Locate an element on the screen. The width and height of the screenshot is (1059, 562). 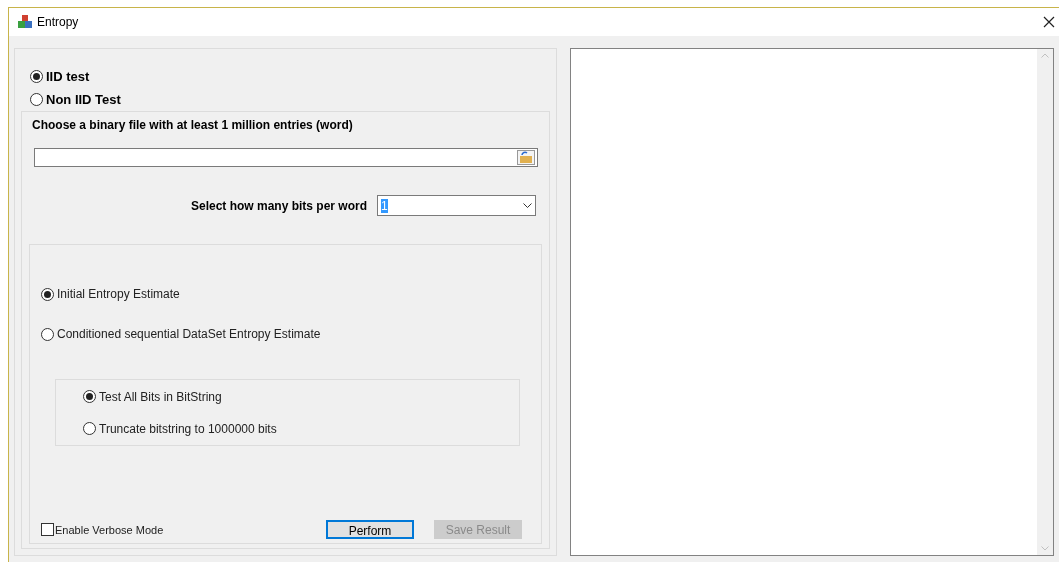
app-icon is located at coordinates (25, 22).